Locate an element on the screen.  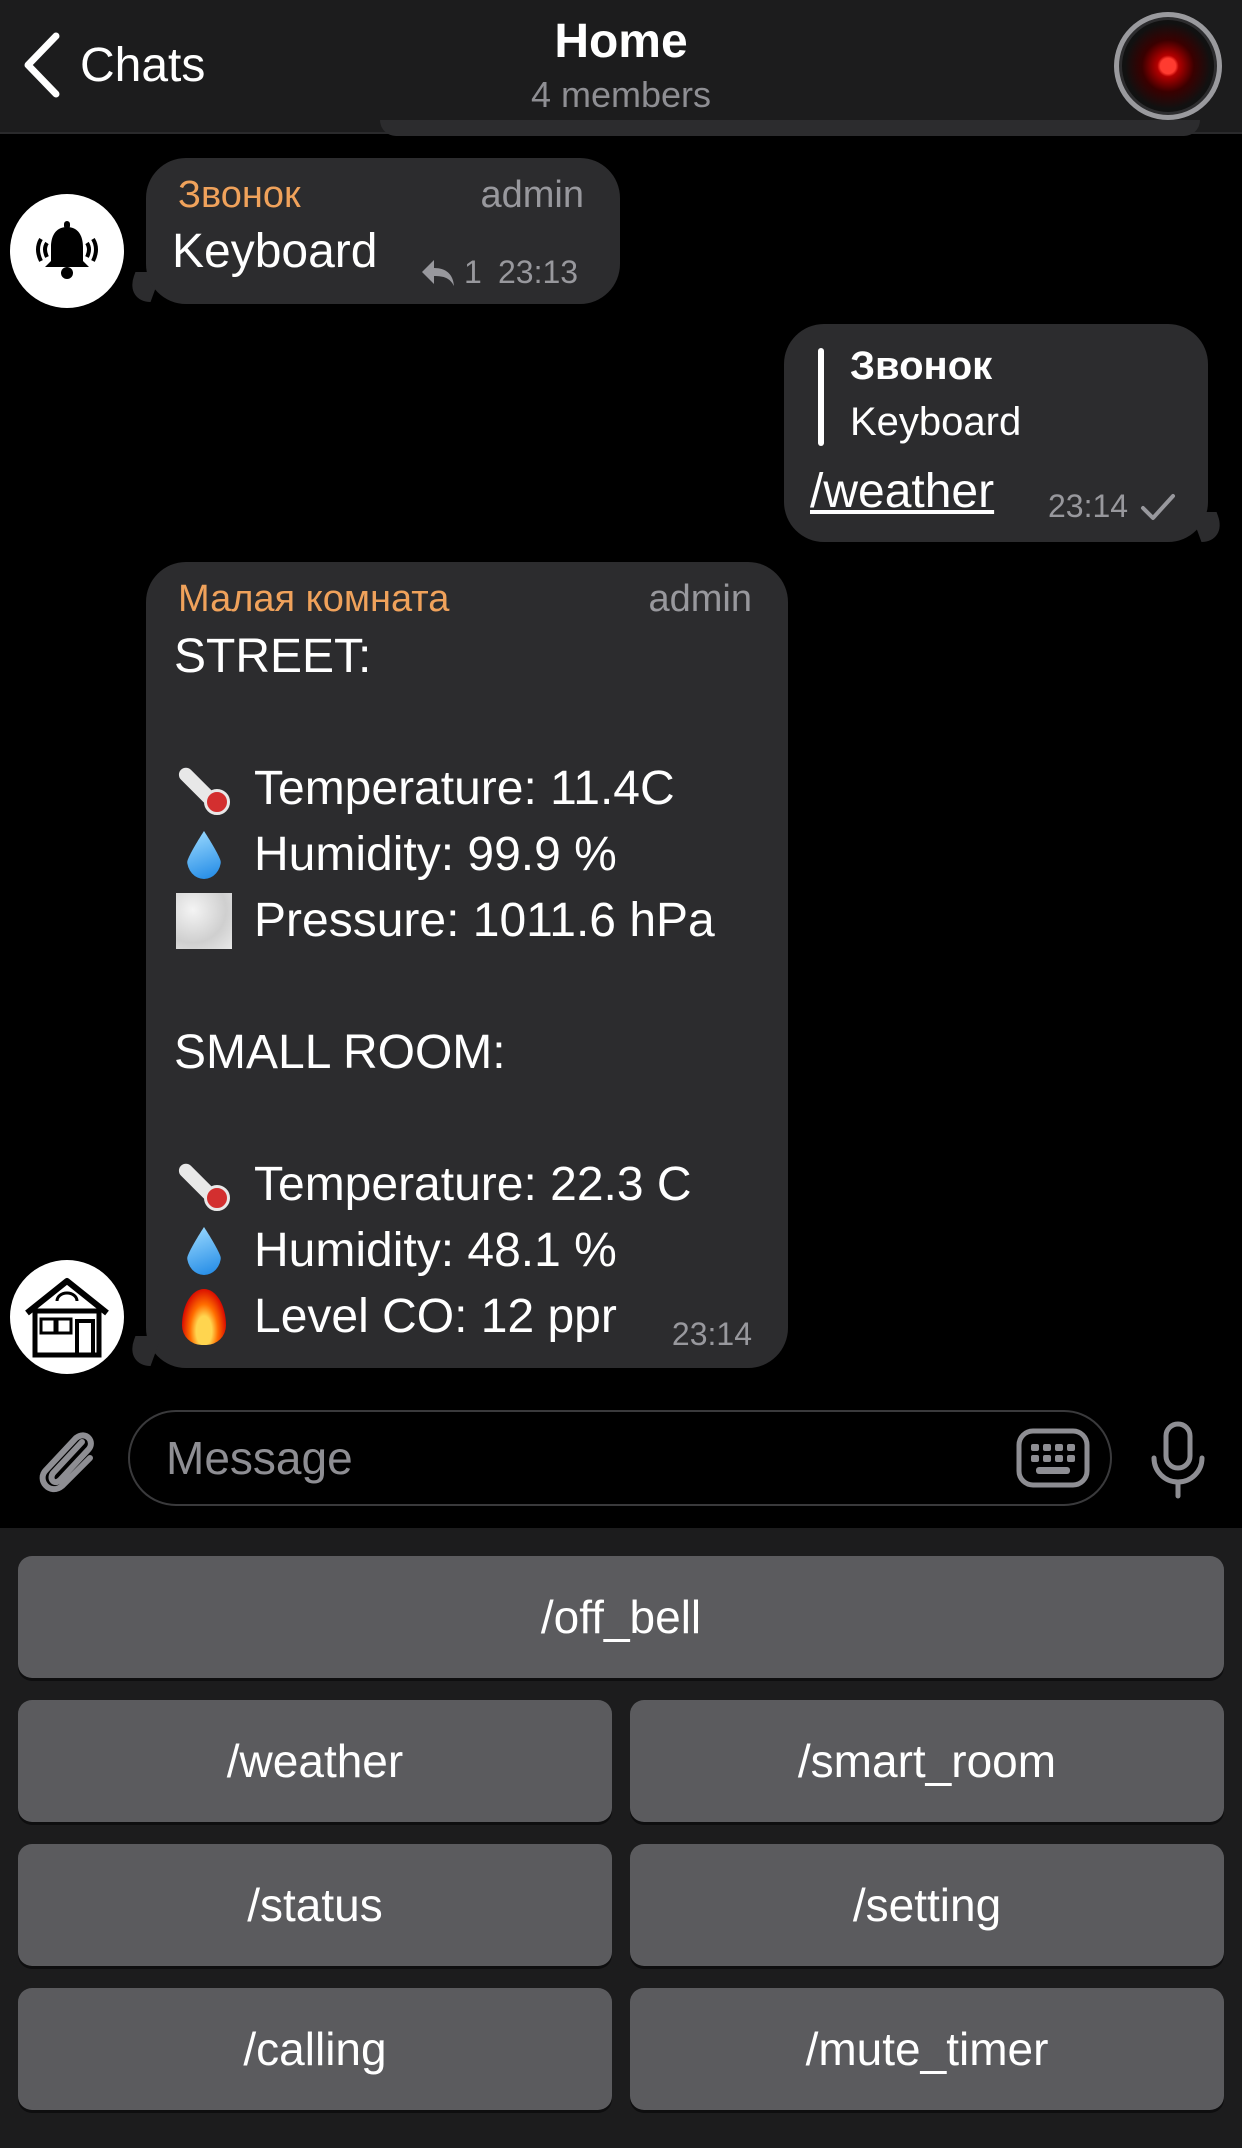
bell-ringing-icon is located at coordinates (67, 250).